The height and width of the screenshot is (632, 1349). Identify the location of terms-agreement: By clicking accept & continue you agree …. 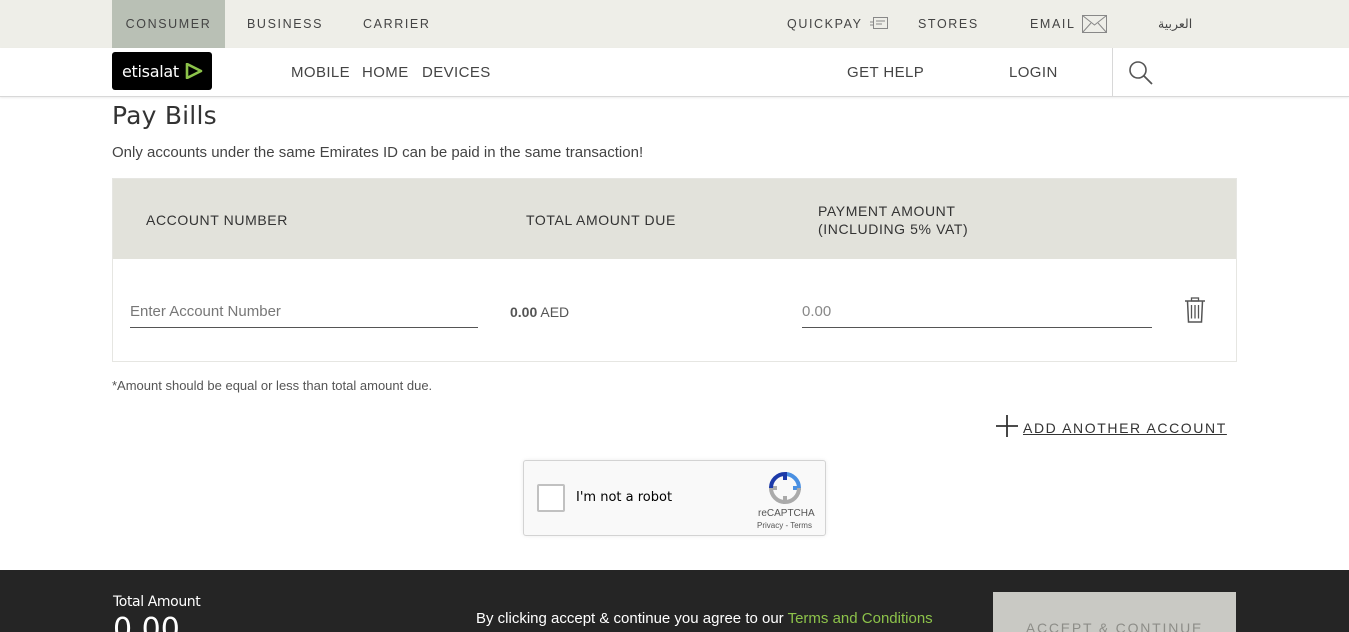
(704, 618).